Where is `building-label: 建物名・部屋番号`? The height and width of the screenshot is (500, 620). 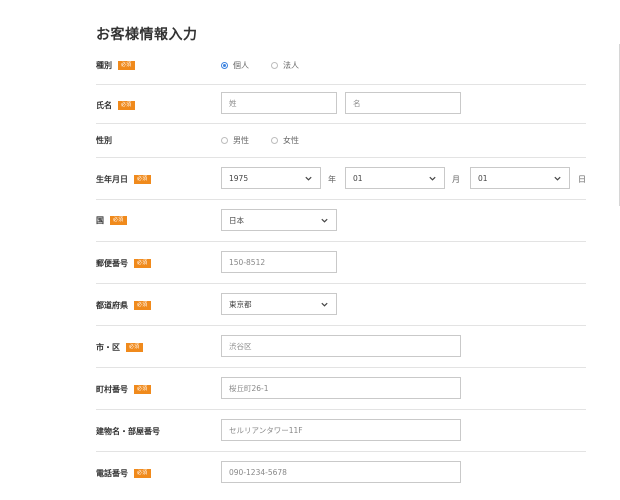
building-label: 建物名・部屋番号 is located at coordinates (128, 431).